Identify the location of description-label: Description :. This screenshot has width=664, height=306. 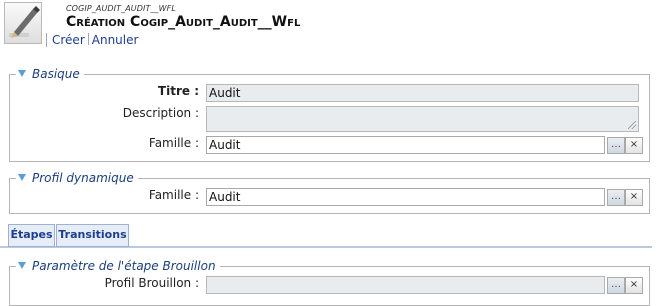
(160, 113).